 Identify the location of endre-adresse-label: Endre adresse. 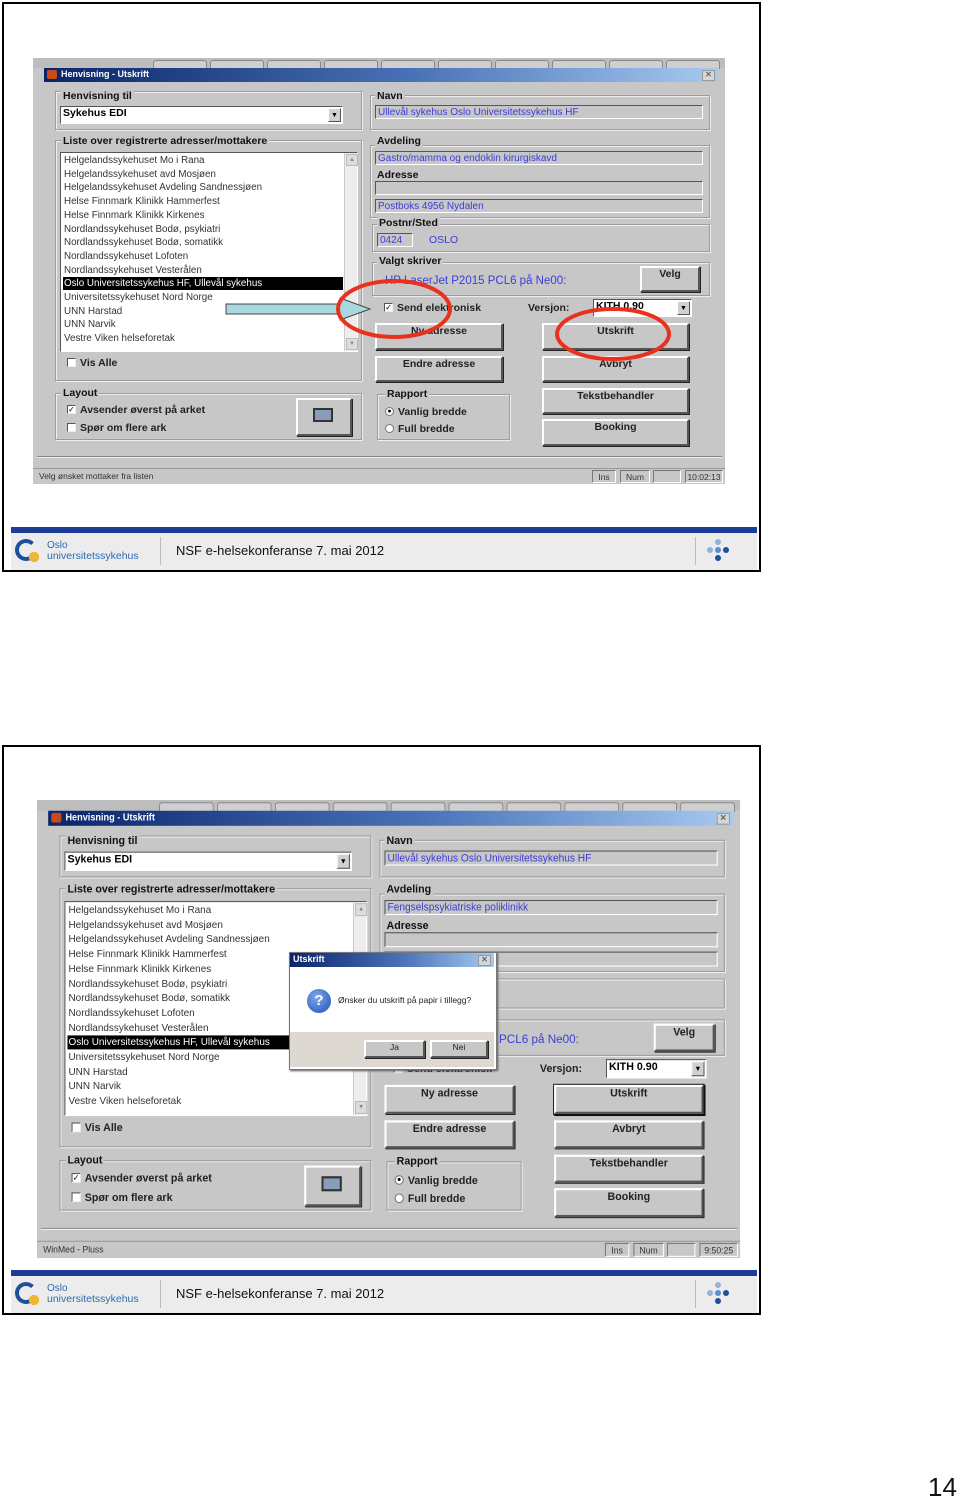
(439, 364).